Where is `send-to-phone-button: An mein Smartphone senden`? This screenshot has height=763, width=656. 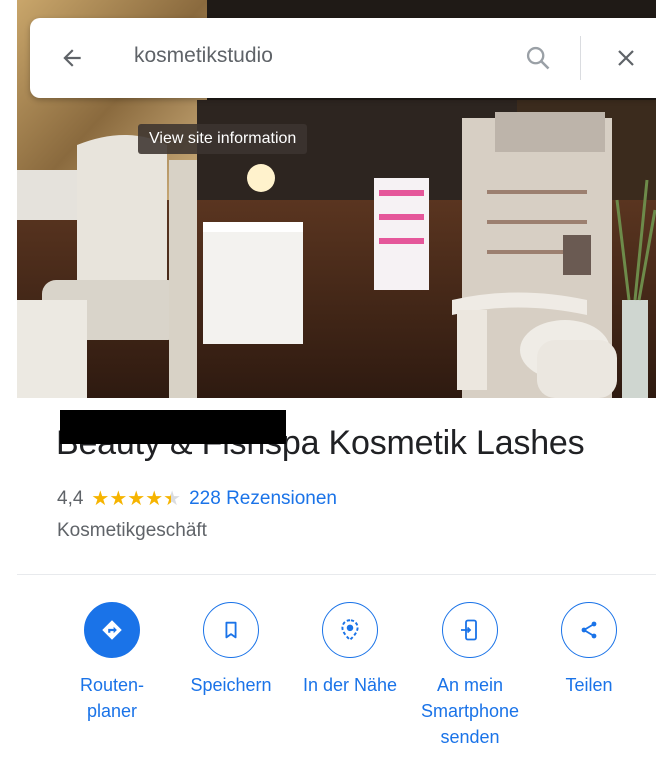 send-to-phone-button: An mein Smartphone senden is located at coordinates (470, 676).